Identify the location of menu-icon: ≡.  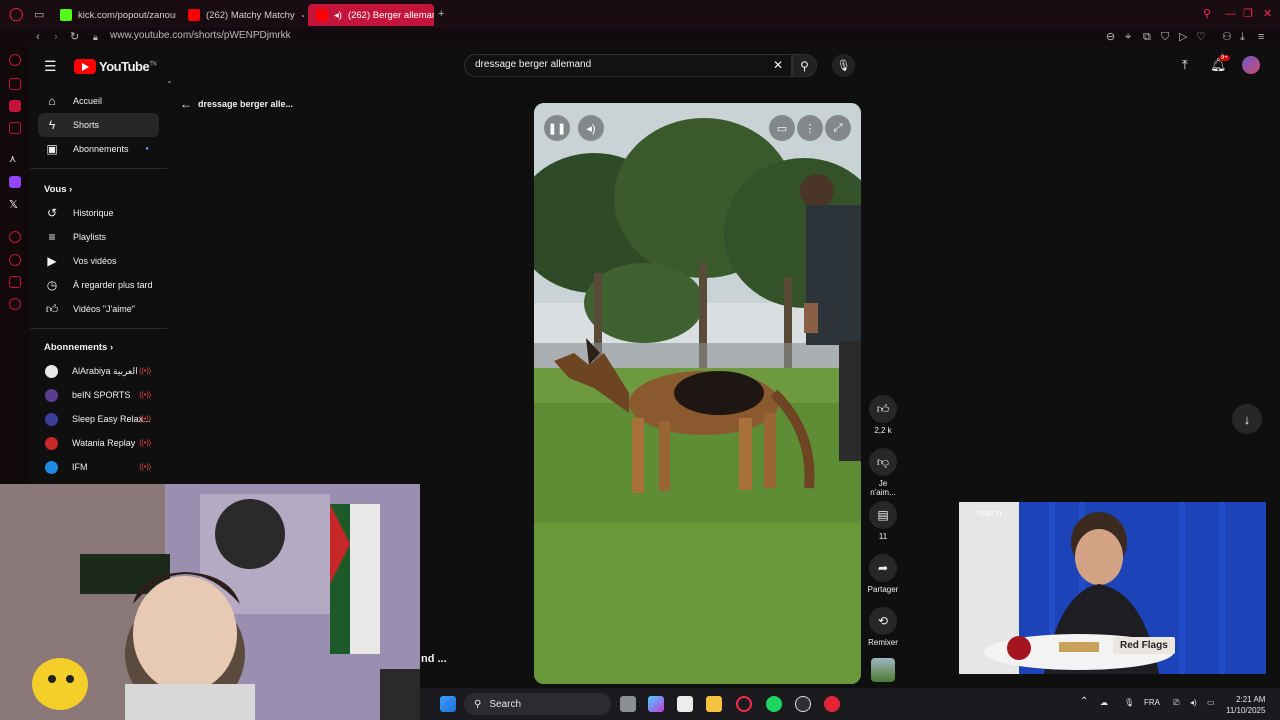
(1261, 37).